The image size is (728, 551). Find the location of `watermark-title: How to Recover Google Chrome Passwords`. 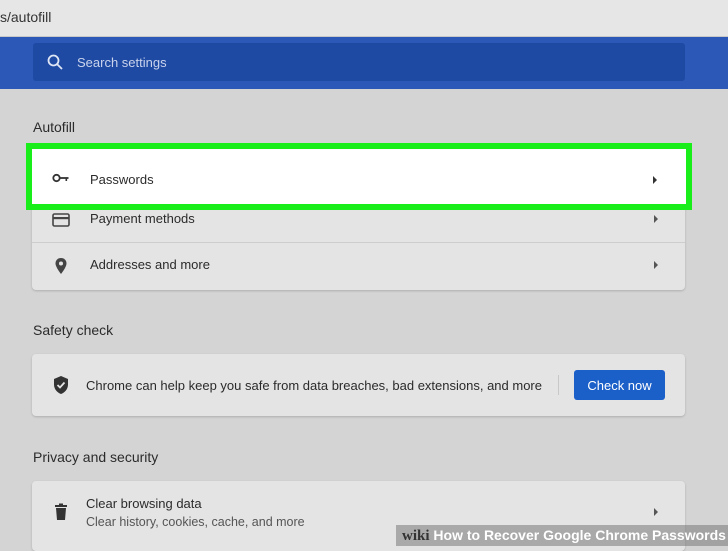

watermark-title: How to Recover Google Chrome Passwords is located at coordinates (579, 535).